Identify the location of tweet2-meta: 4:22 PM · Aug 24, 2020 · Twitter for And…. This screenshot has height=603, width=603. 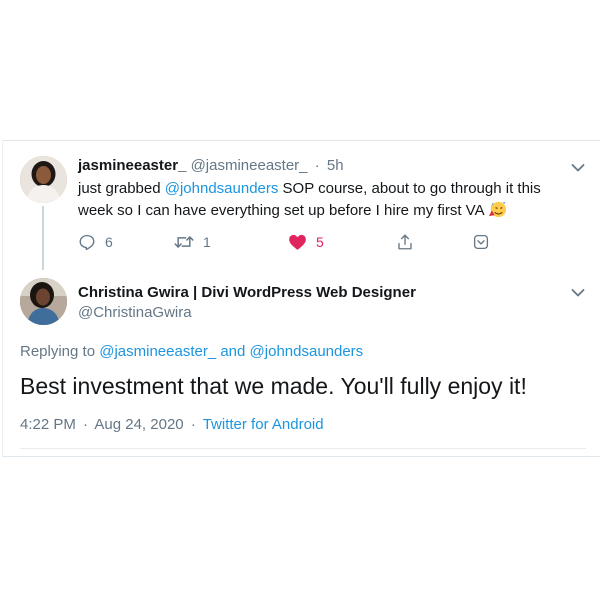
(172, 424).